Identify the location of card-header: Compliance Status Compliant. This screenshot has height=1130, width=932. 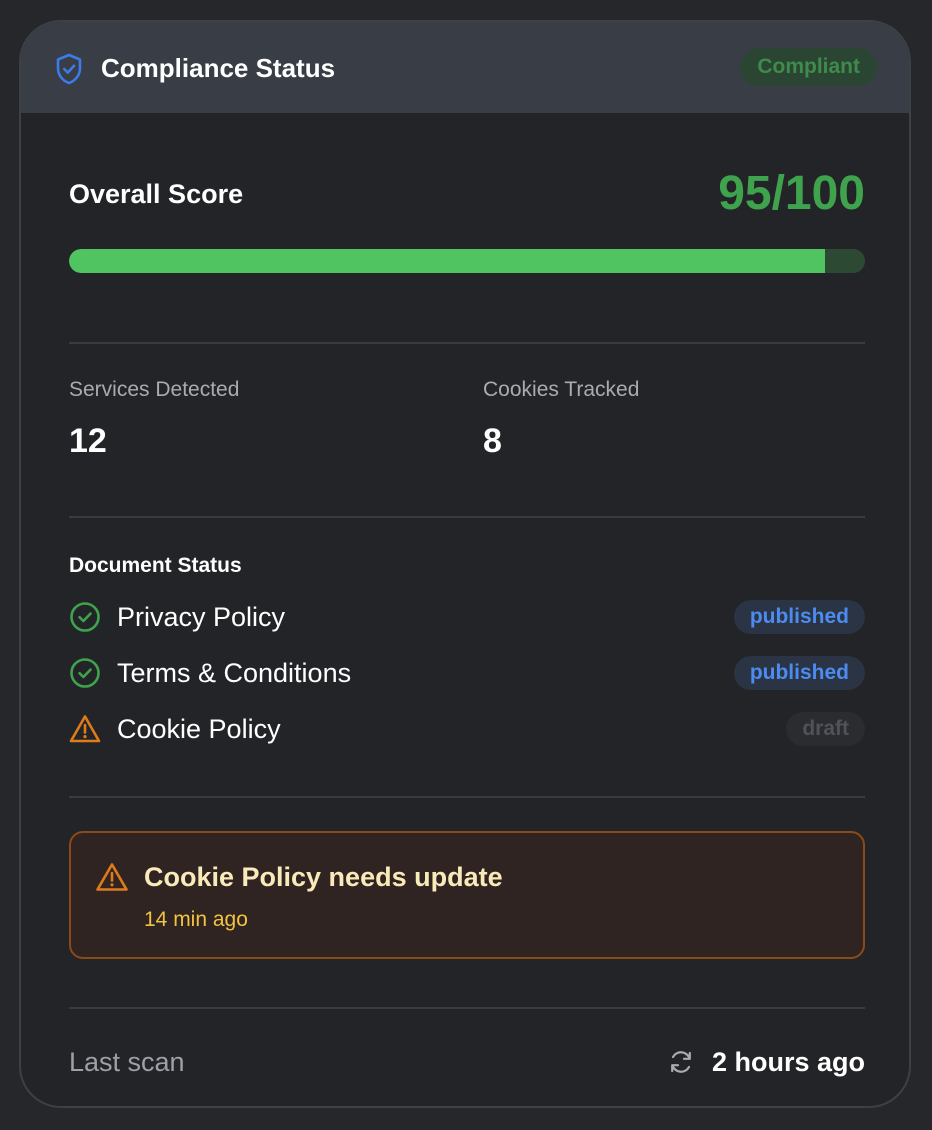
(465, 67).